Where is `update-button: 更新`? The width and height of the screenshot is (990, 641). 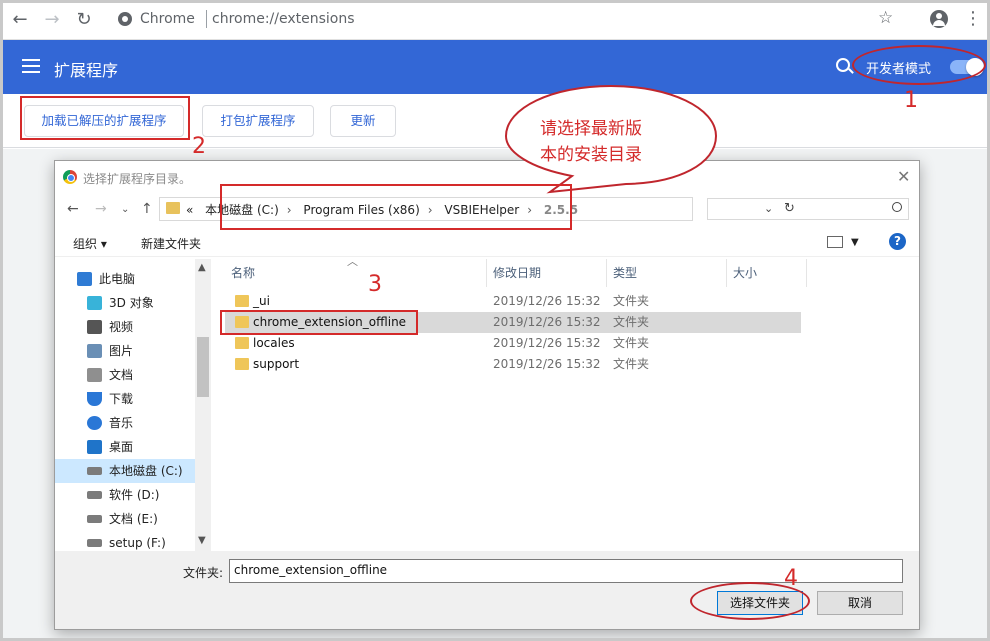 update-button: 更新 is located at coordinates (363, 121).